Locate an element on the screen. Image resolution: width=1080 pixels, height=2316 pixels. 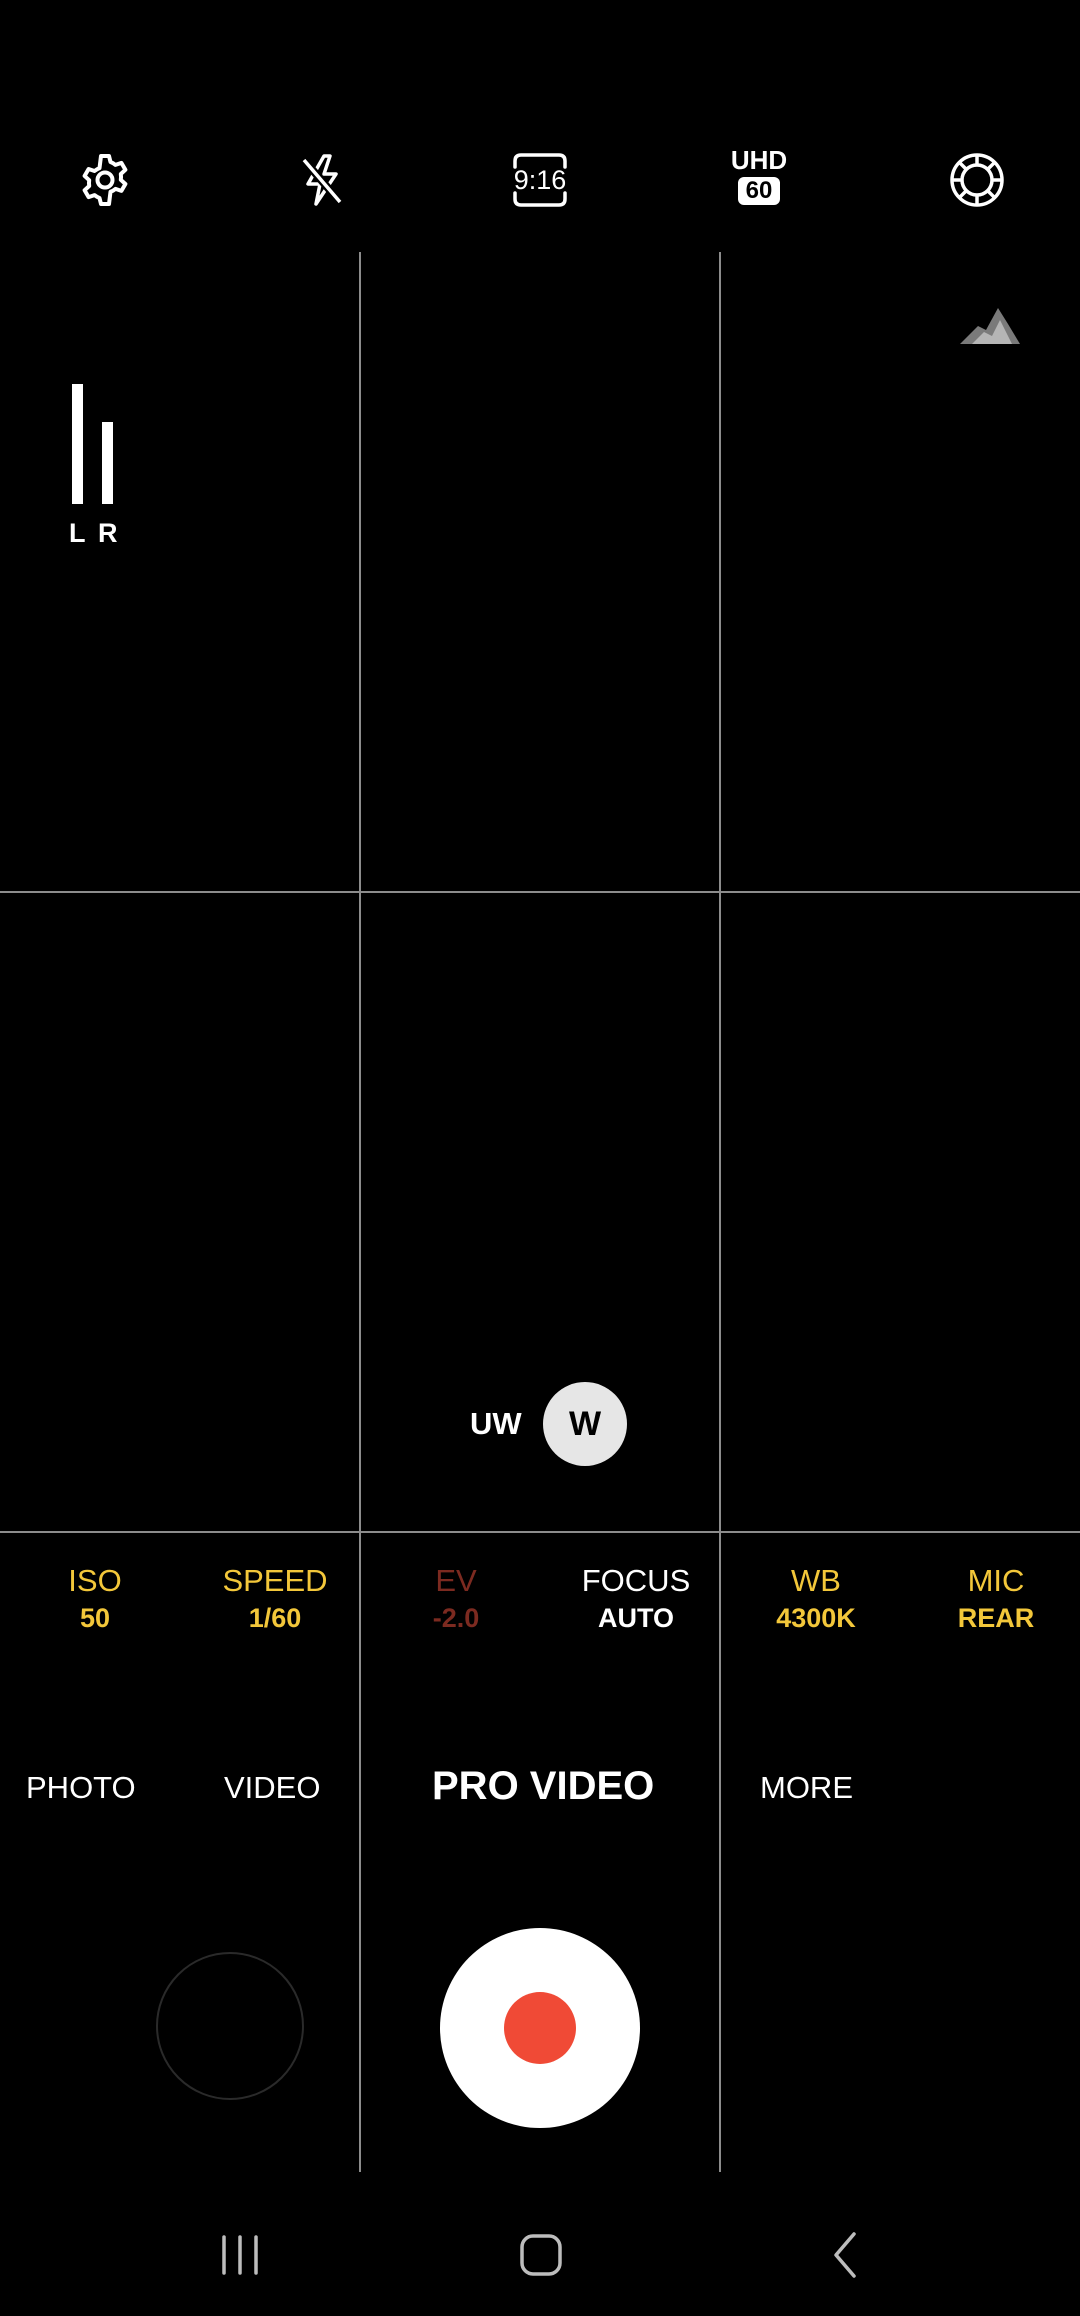
gallery-thumbnail is located at coordinates (230, 2026).